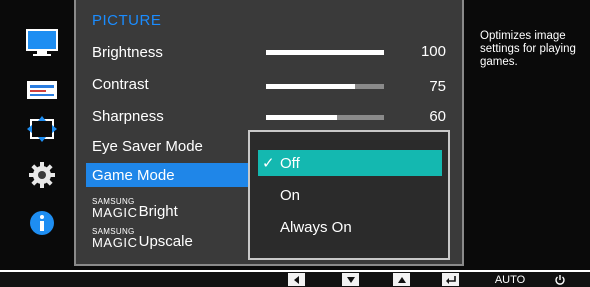  I want to click on sharpness-value: 60, so click(437, 116).